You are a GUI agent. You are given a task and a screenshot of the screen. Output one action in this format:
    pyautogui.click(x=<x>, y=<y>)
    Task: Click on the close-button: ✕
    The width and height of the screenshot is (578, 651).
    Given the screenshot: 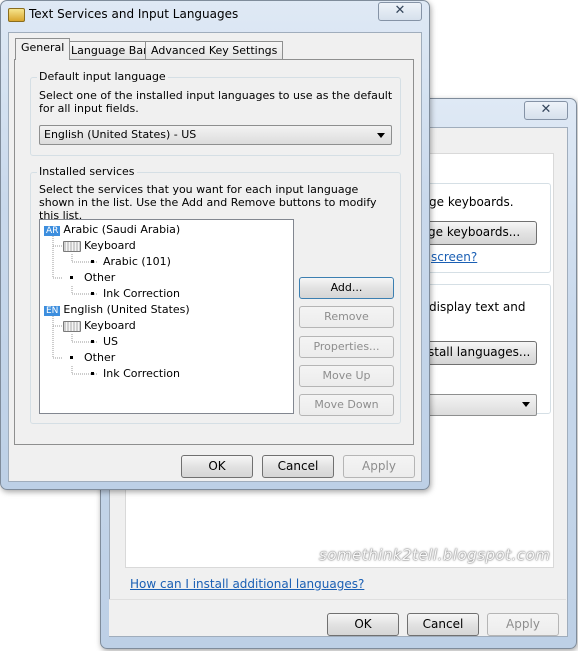 What is the action you would take?
    pyautogui.click(x=400, y=11)
    